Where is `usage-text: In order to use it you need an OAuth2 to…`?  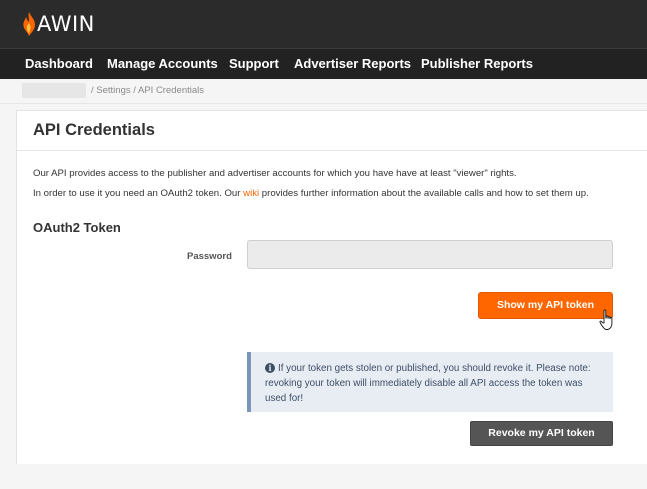 usage-text: In order to use it you need an OAuth2 to… is located at coordinates (311, 193).